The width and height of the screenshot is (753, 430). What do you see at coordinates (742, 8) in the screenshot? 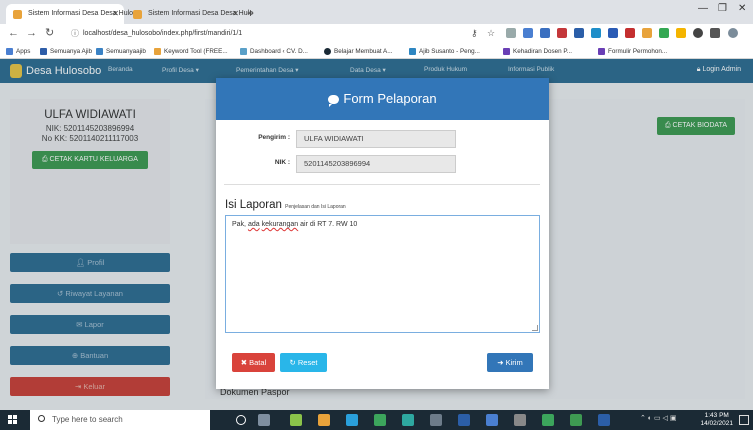
I see `close-window-icon: ✕` at bounding box center [742, 8].